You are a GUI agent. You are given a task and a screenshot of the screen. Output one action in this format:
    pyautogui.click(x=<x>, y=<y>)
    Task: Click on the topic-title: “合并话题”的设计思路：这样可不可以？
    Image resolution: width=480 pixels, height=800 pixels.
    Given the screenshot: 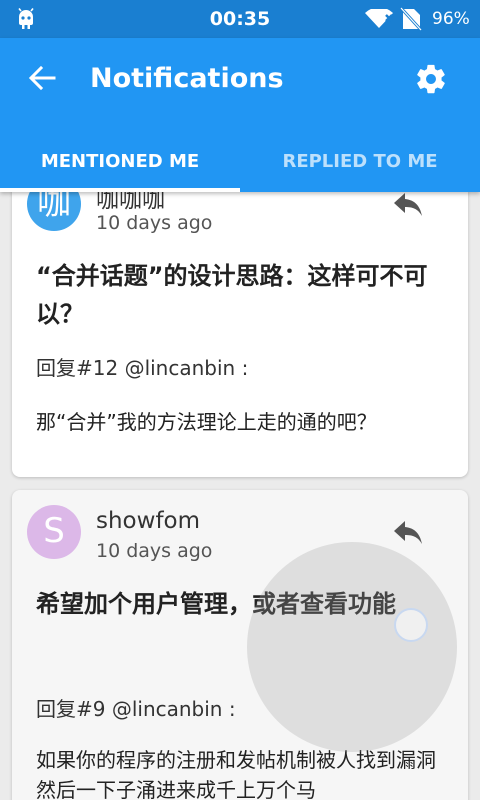 What is the action you would take?
    pyautogui.click(x=241, y=295)
    